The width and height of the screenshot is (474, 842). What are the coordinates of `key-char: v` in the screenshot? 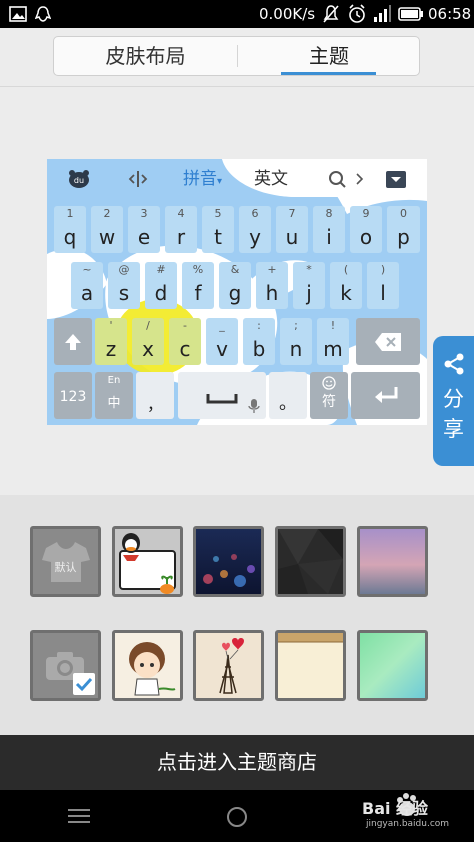 It's located at (222, 349).